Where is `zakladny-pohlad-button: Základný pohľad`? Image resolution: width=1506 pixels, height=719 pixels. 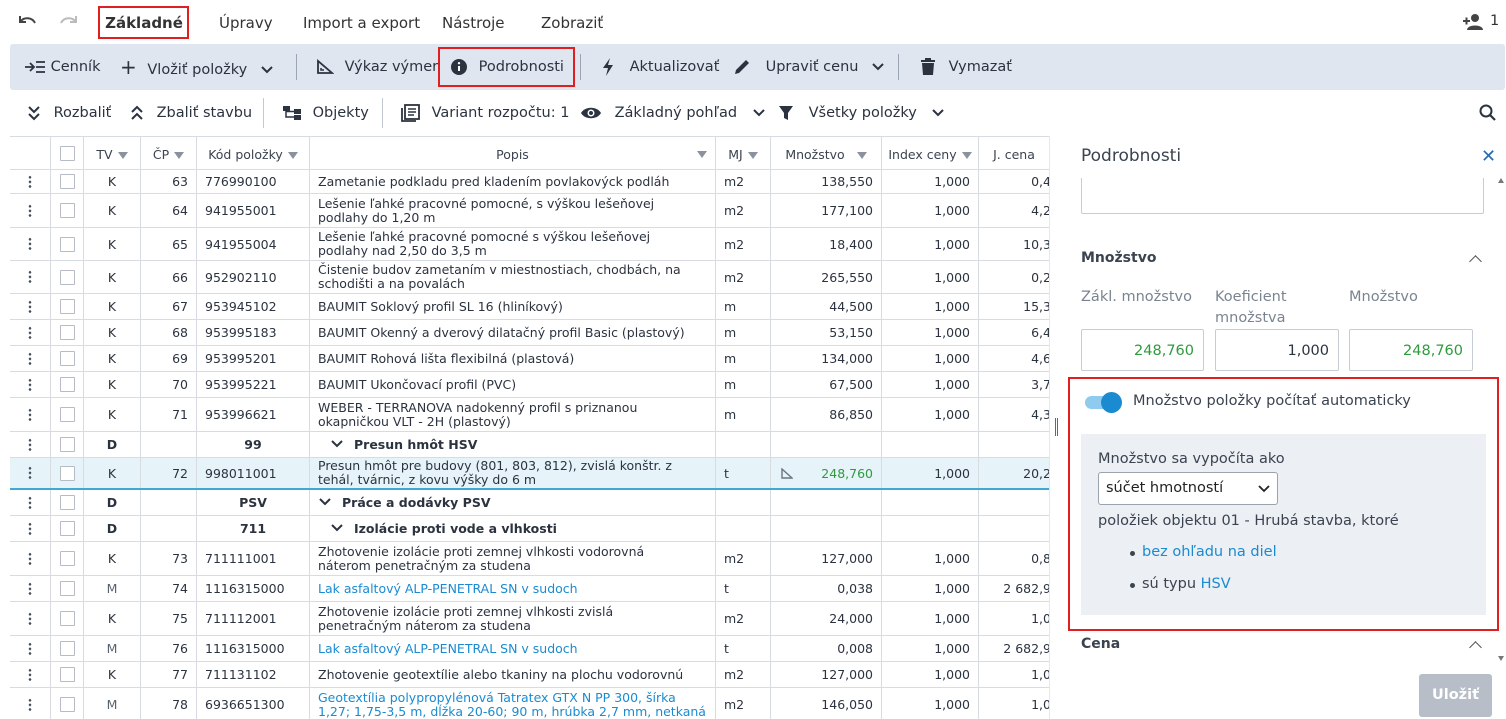 zakladny-pohlad-button: Základný pohľad is located at coordinates (673, 113).